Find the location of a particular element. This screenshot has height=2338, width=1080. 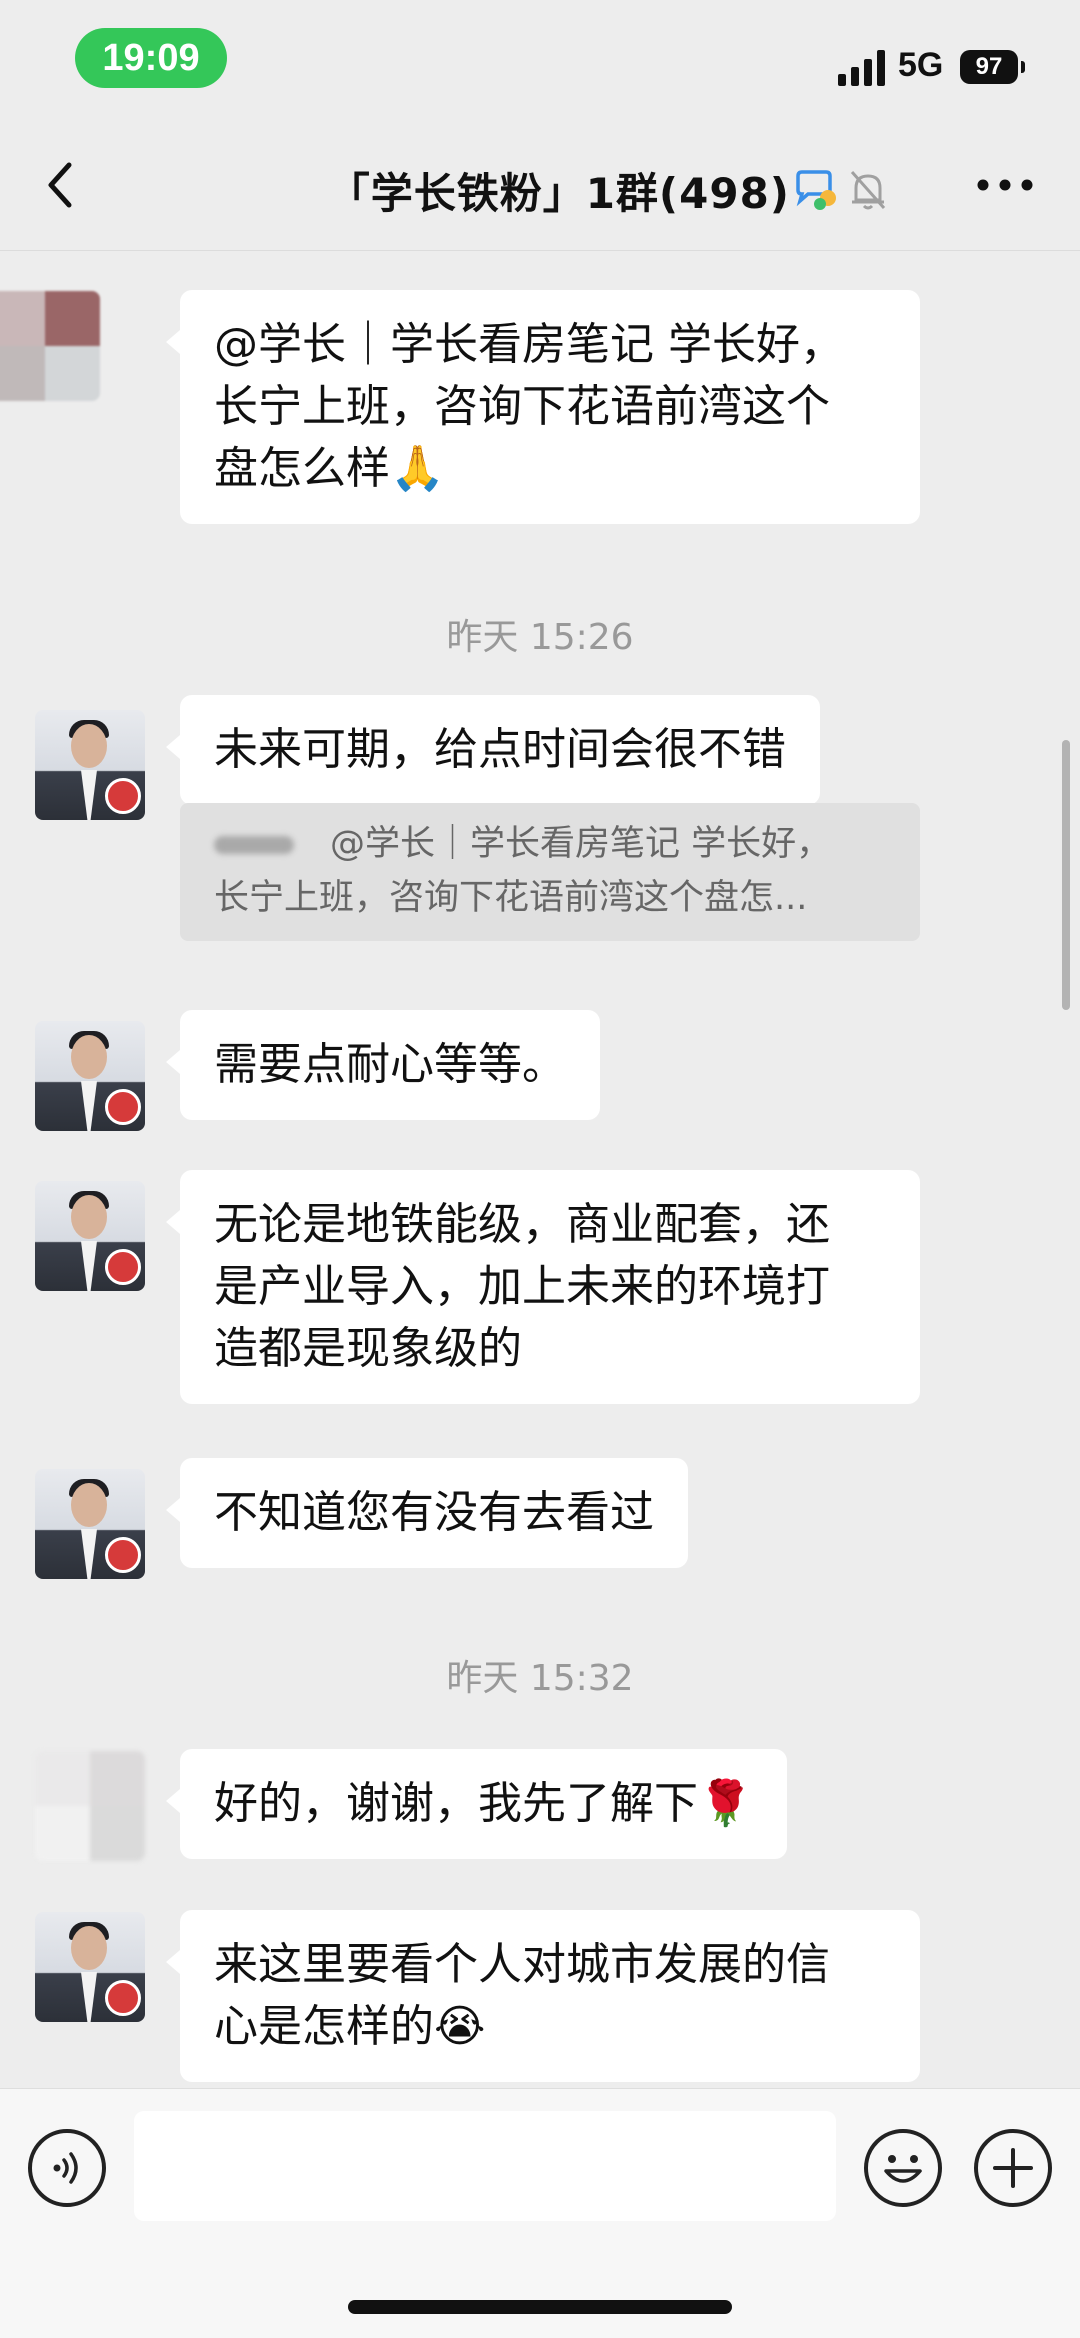

timestamp: 昨天 15:26 is located at coordinates (540, 637).